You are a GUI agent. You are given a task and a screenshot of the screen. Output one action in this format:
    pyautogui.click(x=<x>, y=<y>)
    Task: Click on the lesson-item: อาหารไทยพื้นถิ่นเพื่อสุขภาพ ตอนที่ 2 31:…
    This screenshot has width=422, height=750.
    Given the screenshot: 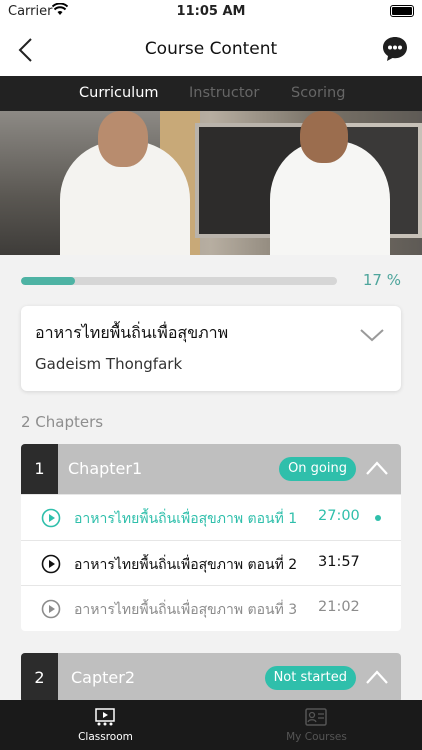 What is the action you would take?
    pyautogui.click(x=211, y=562)
    